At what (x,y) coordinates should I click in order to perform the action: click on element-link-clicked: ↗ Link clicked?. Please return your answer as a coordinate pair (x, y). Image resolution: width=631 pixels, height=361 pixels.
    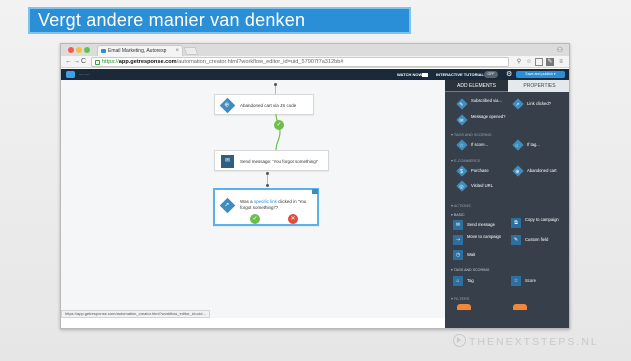
    Looking at the image, I should click on (540, 104).